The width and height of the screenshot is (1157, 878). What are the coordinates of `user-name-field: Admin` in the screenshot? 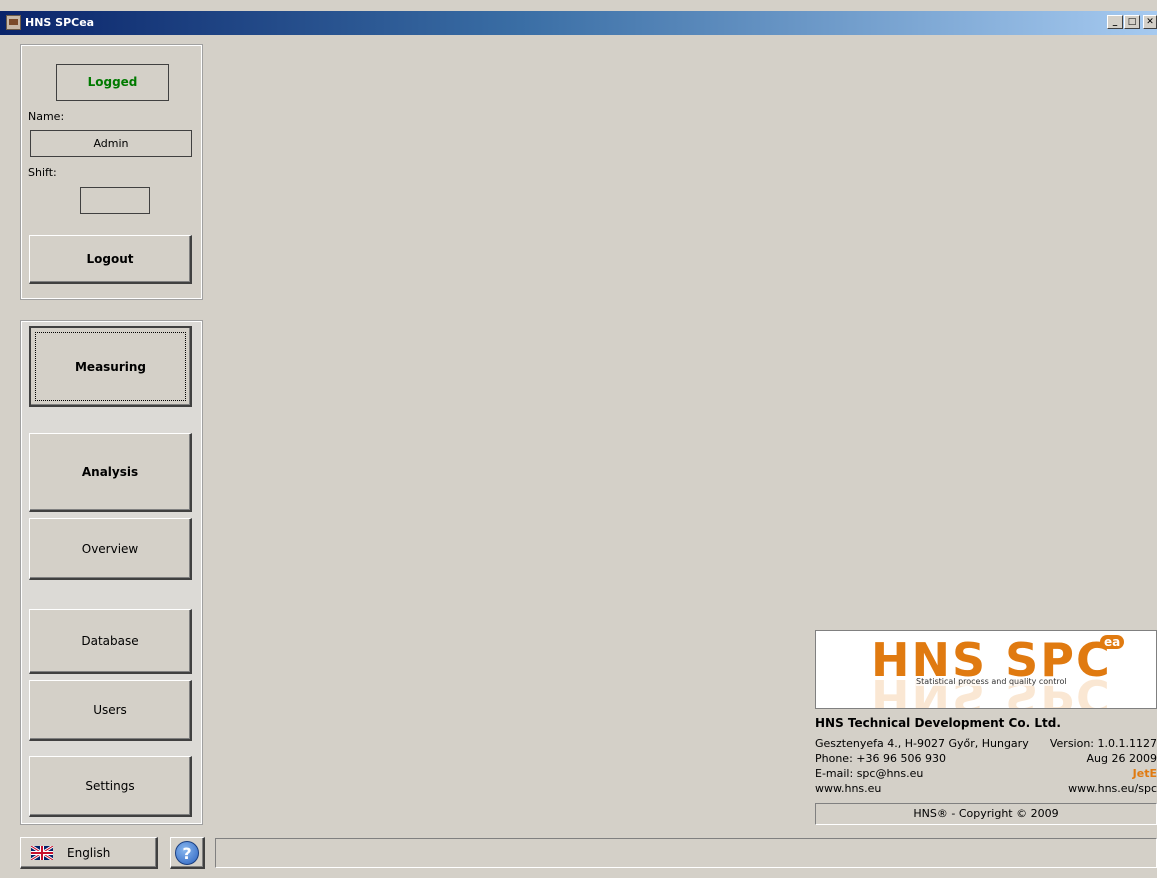 It's located at (111, 143).